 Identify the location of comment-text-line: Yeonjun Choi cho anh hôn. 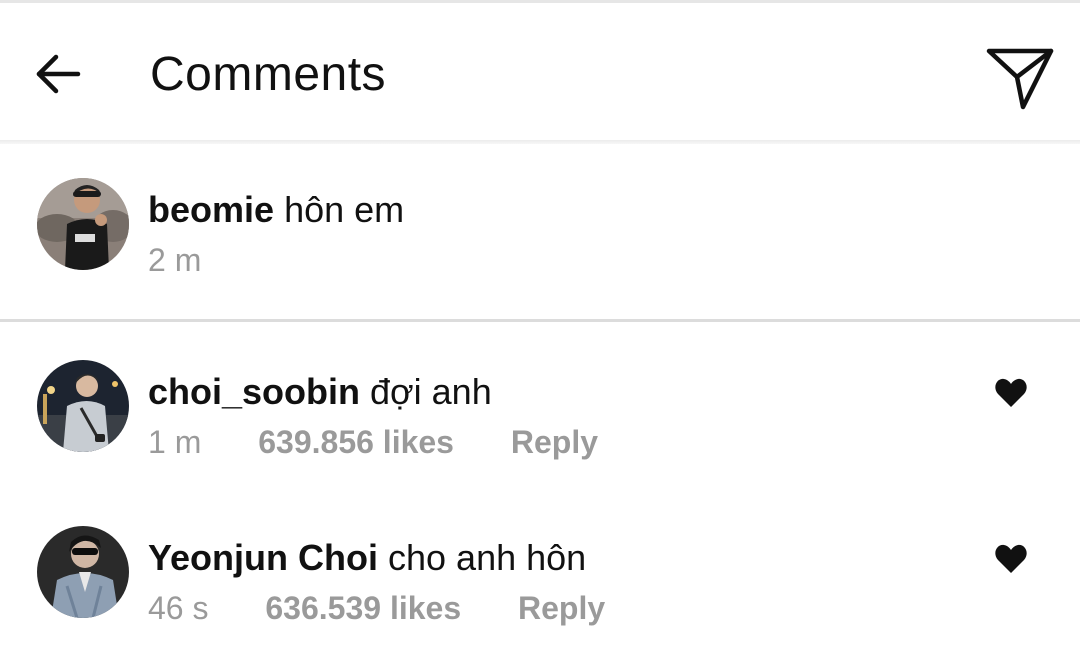
(367, 558).